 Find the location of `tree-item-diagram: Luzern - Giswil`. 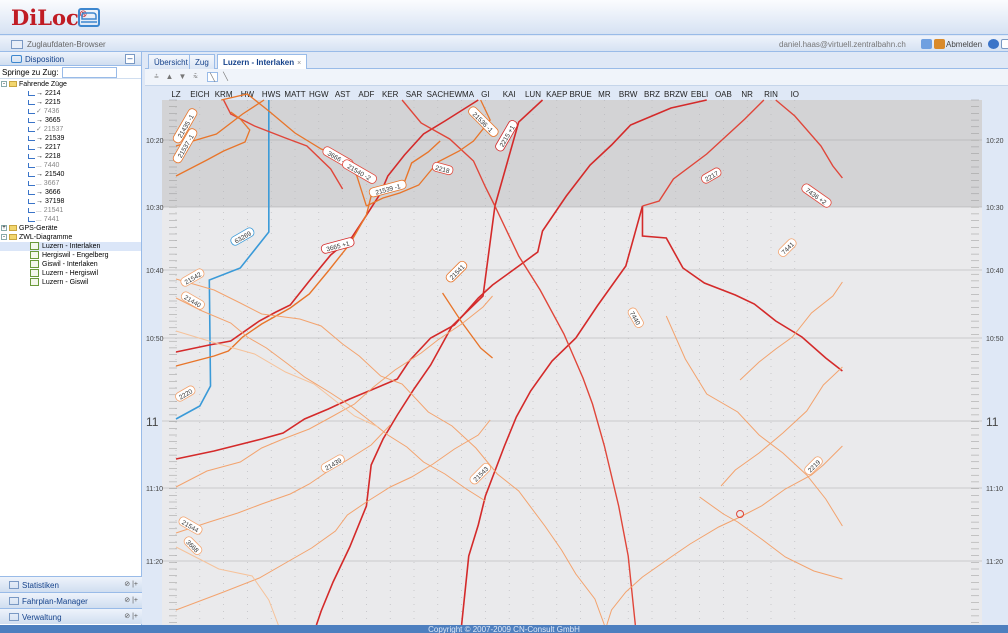

tree-item-diagram: Luzern - Giswil is located at coordinates (70, 282).